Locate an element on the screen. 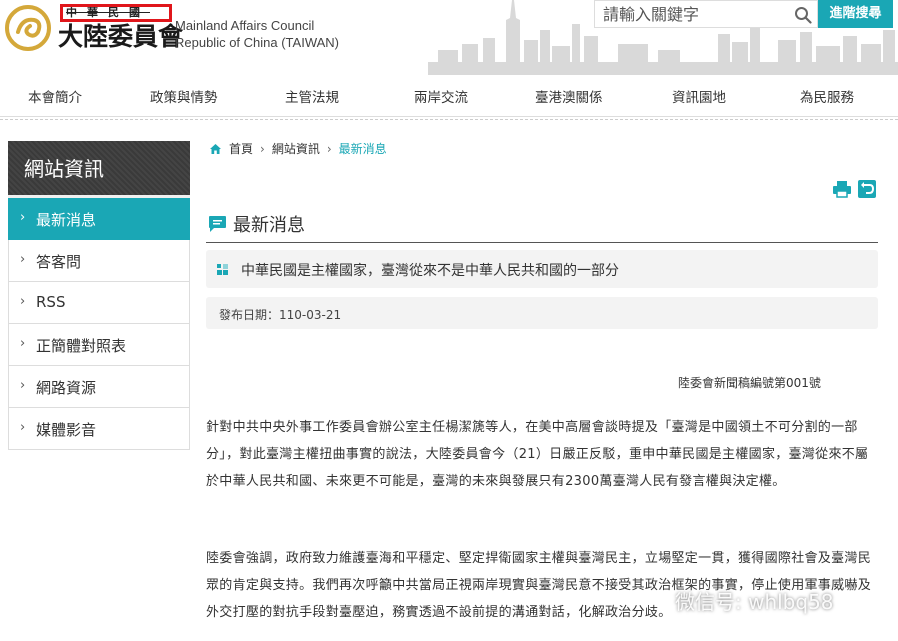  divider is located at coordinates (449, 118).